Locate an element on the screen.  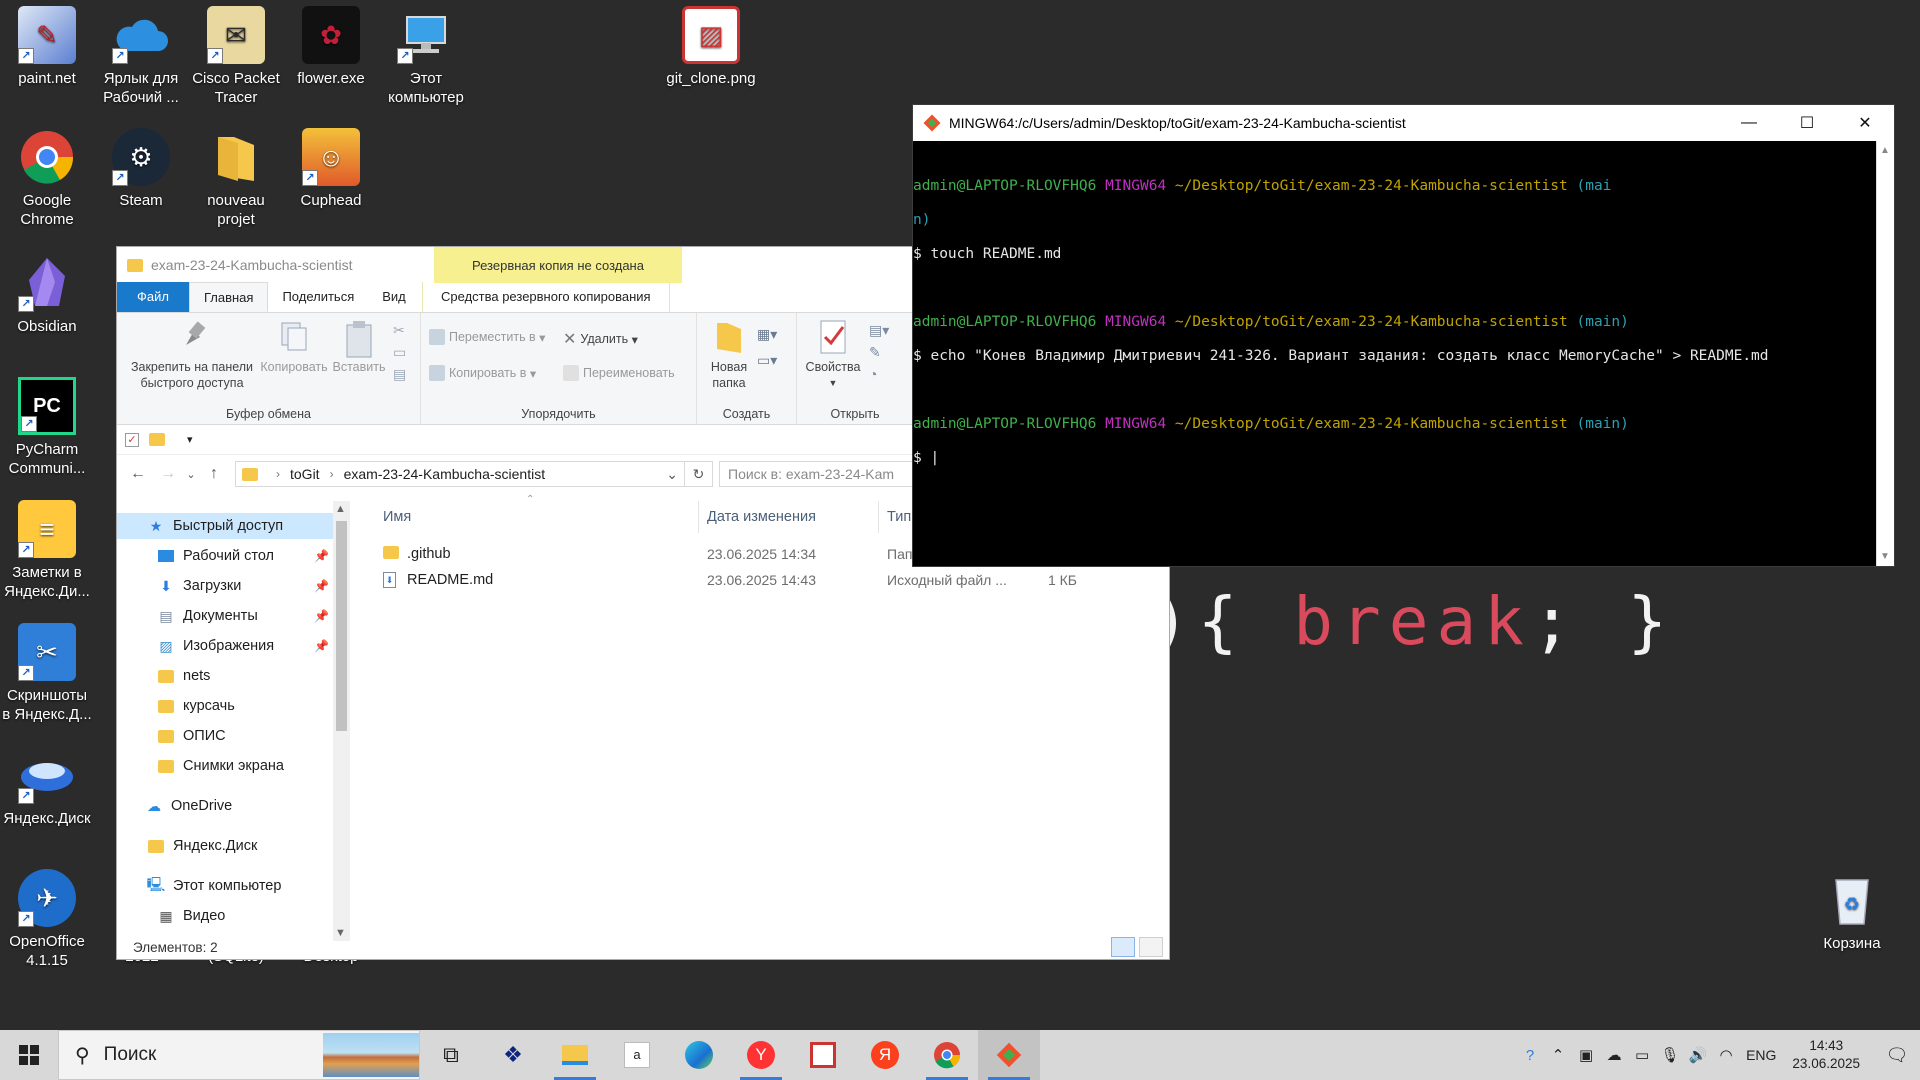
git-bash-taskbar-icon is located at coordinates (1009, 1055).